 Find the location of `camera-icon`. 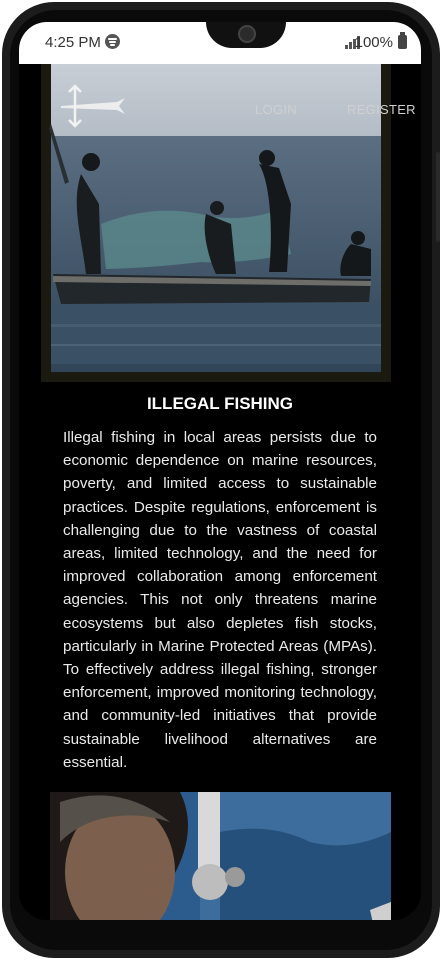

camera-icon is located at coordinates (247, 34).